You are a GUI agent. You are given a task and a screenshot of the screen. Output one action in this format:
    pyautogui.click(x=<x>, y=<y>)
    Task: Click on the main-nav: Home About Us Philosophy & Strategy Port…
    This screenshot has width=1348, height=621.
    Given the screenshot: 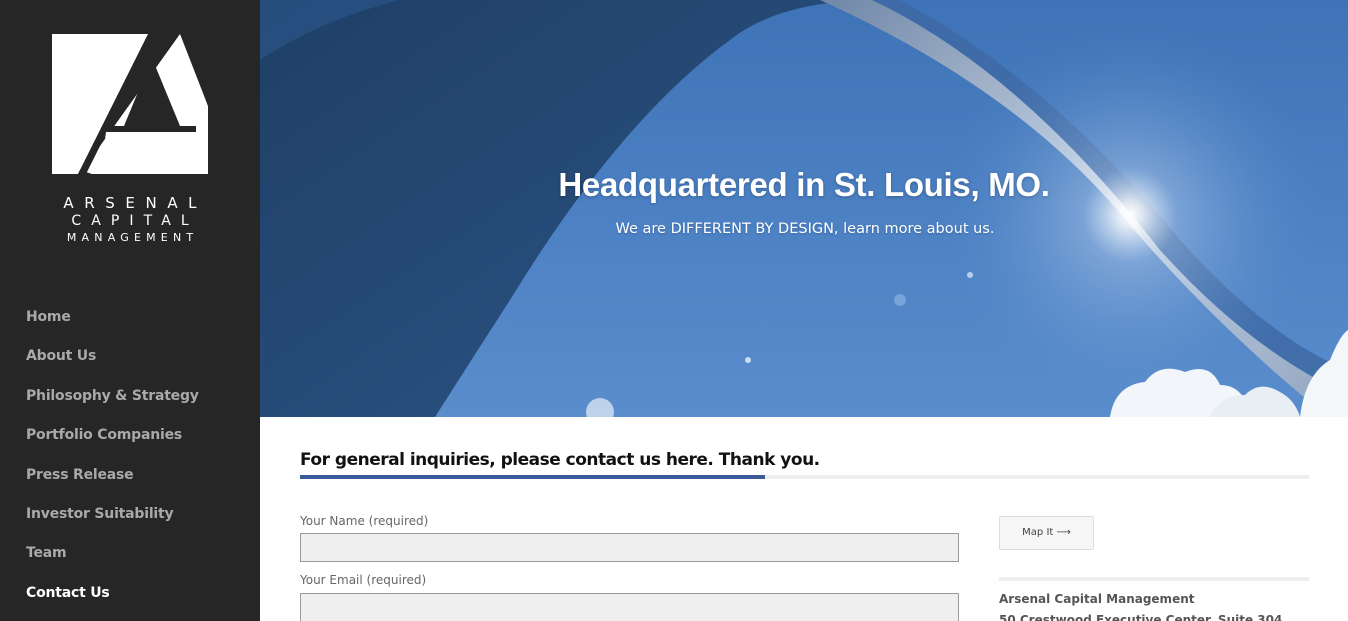 What is the action you would take?
    pyautogui.click(x=136, y=462)
    